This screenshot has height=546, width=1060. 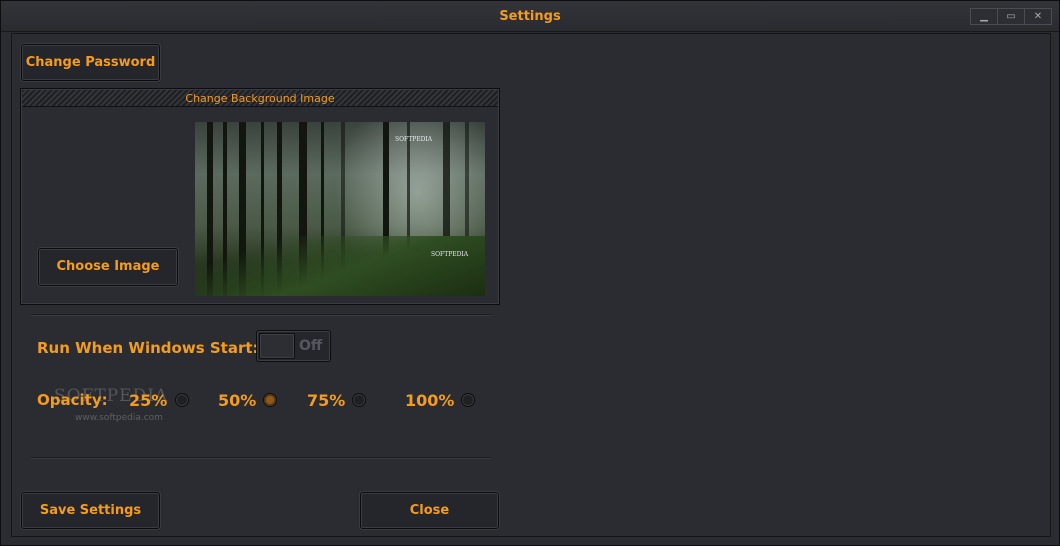 What do you see at coordinates (90, 62) in the screenshot?
I see `change-password-button: Change Password` at bounding box center [90, 62].